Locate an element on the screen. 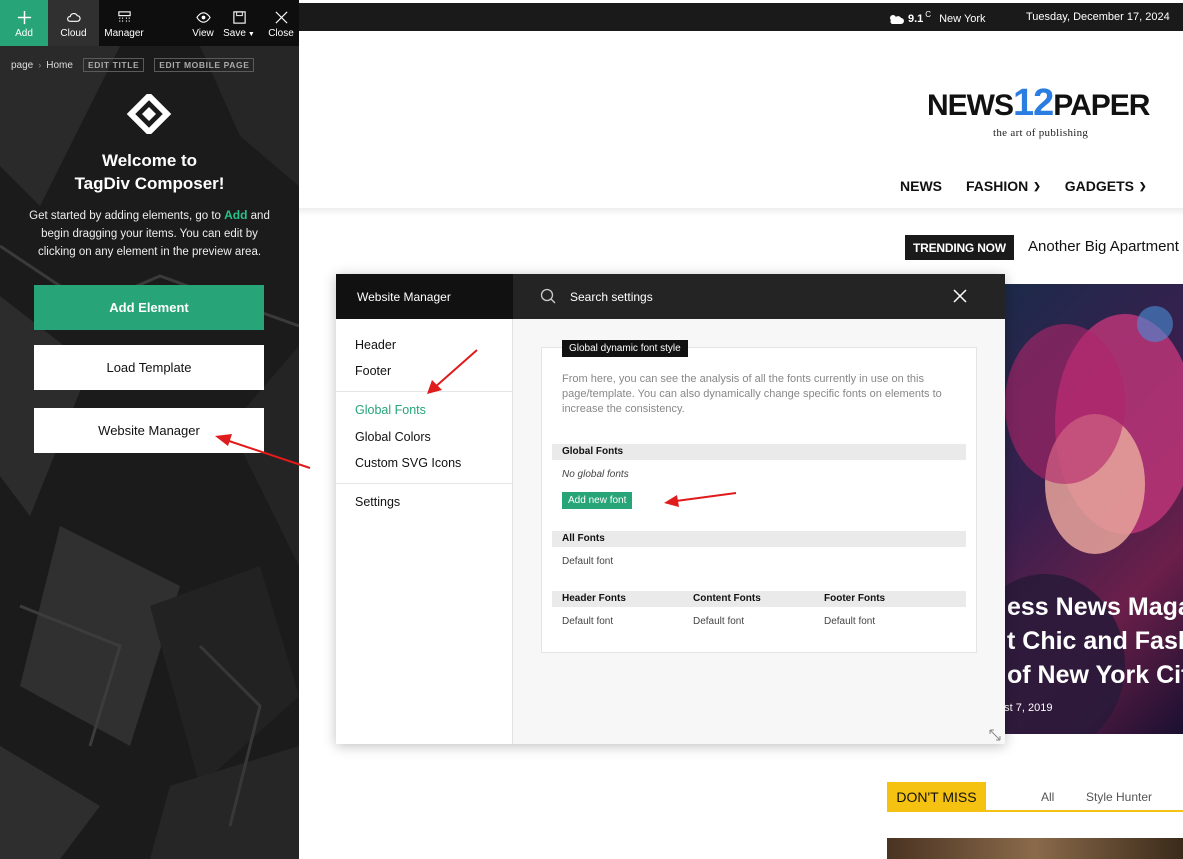 This screenshot has height=859, width=1183. toolbar-close-button: Close is located at coordinates (281, 23).